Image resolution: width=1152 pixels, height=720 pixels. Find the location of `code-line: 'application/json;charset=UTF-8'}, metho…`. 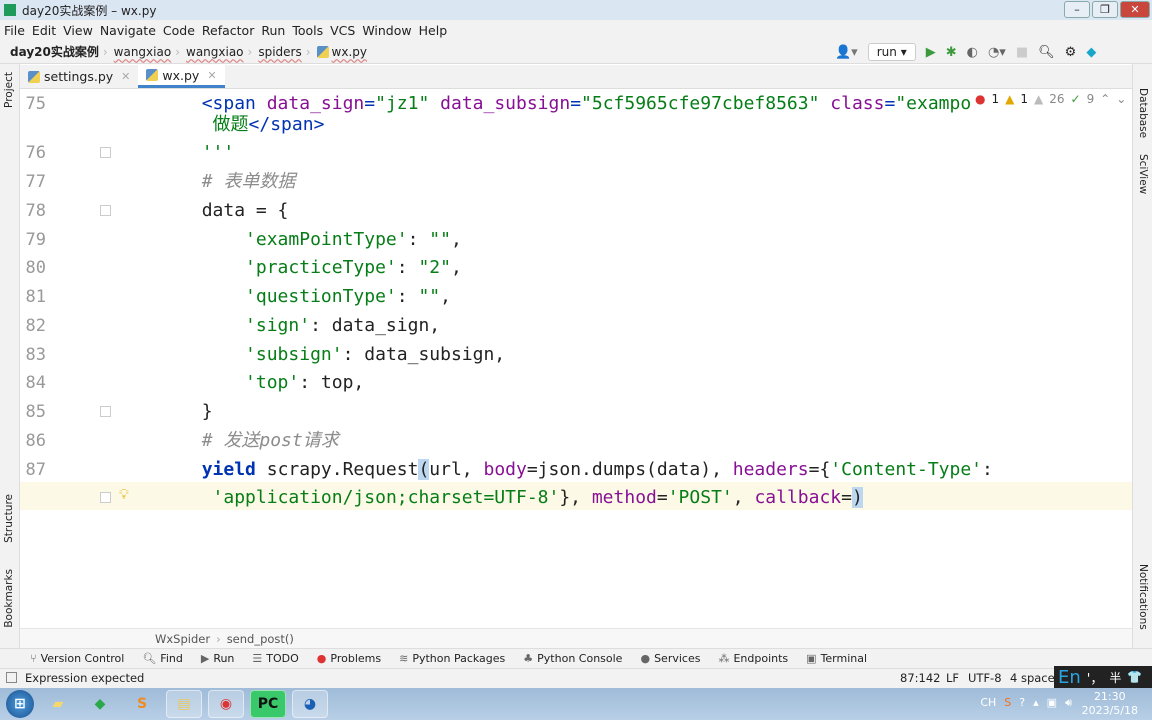

code-line: 'application/json;charset=UTF-8'}, metho… is located at coordinates (489, 498).